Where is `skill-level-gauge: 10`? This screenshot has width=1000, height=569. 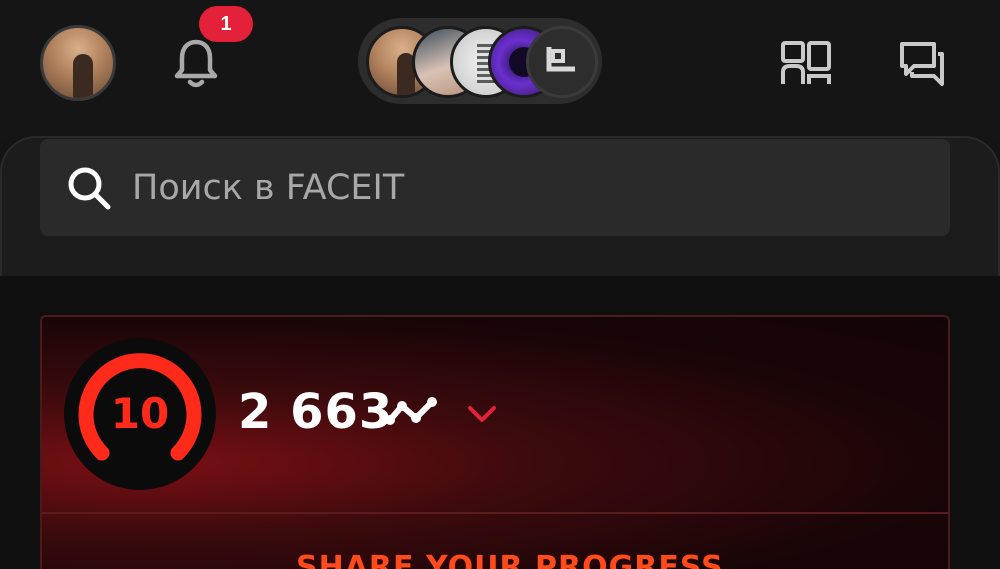 skill-level-gauge: 10 is located at coordinates (140, 414).